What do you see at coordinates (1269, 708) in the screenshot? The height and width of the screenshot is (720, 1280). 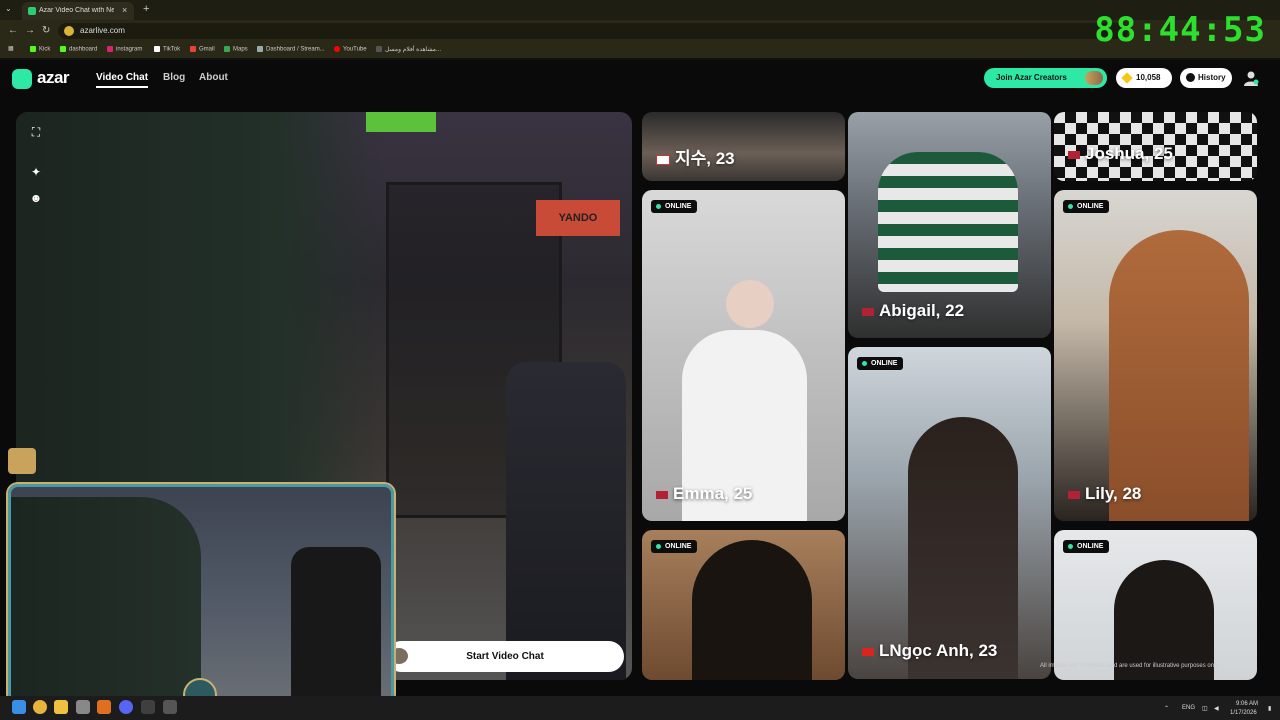 I see `notification-icon: ▮` at bounding box center [1269, 708].